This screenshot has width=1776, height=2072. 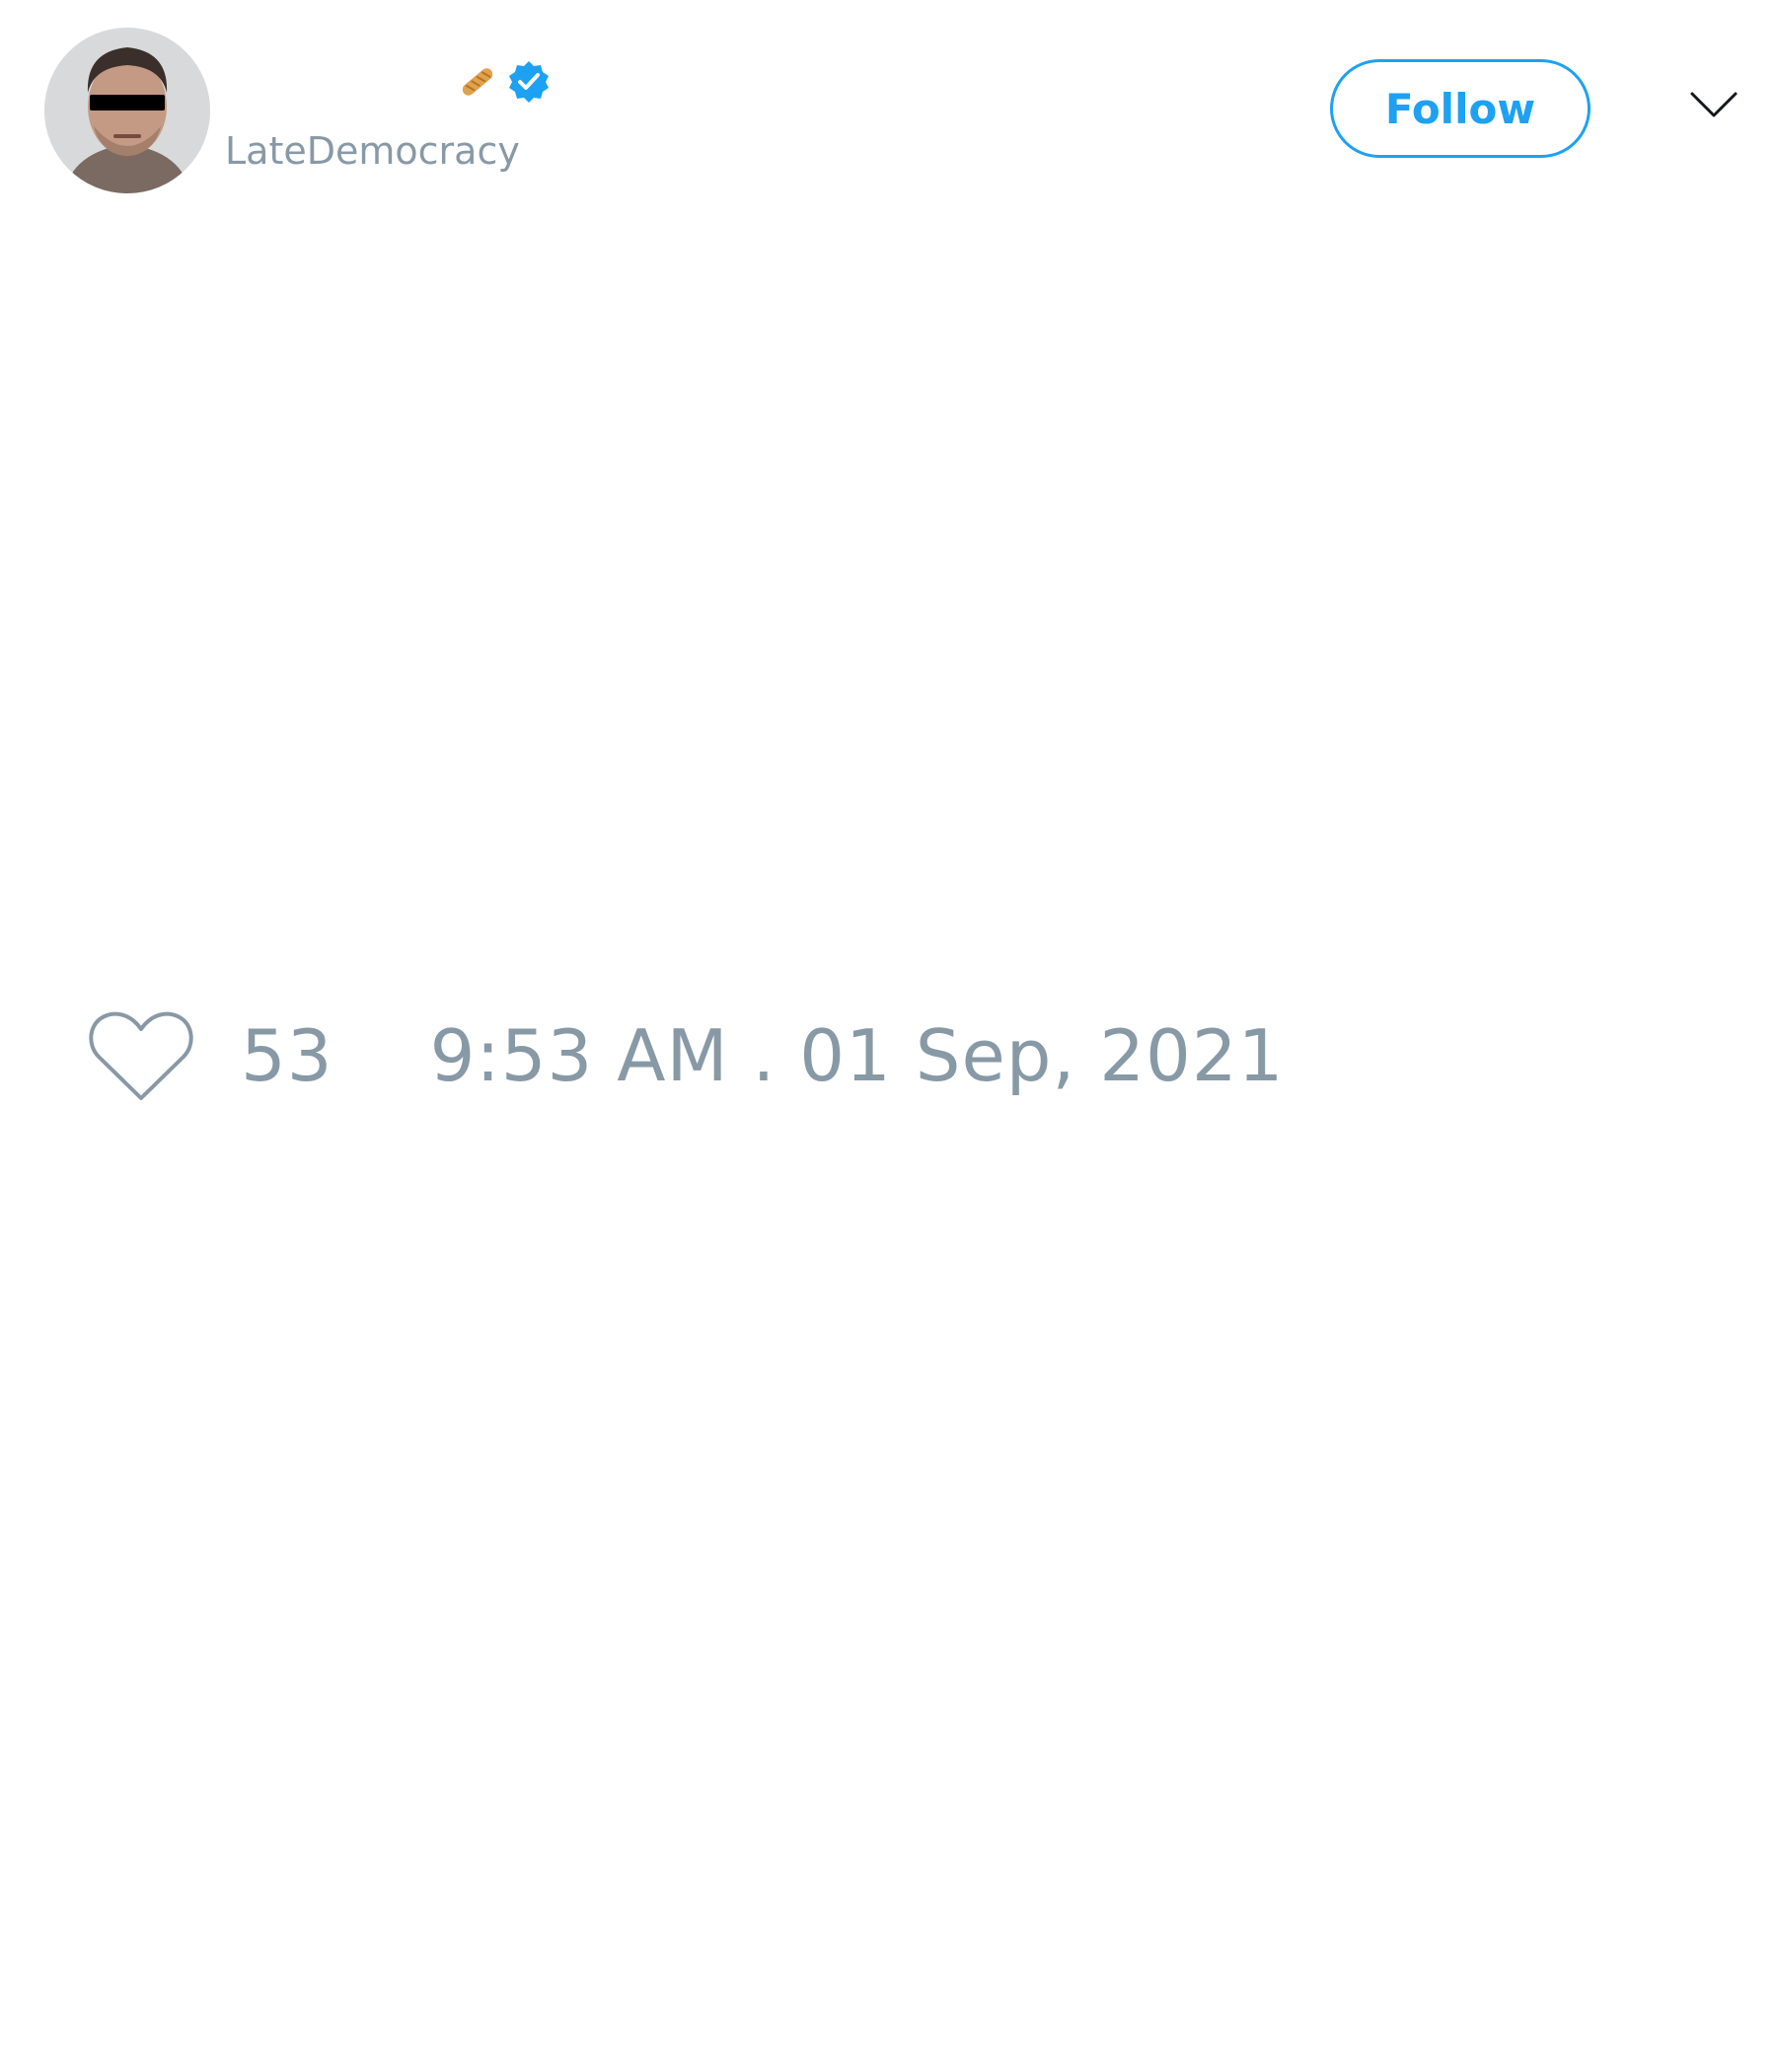 What do you see at coordinates (1714, 105) in the screenshot?
I see `chevron-down-icon` at bounding box center [1714, 105].